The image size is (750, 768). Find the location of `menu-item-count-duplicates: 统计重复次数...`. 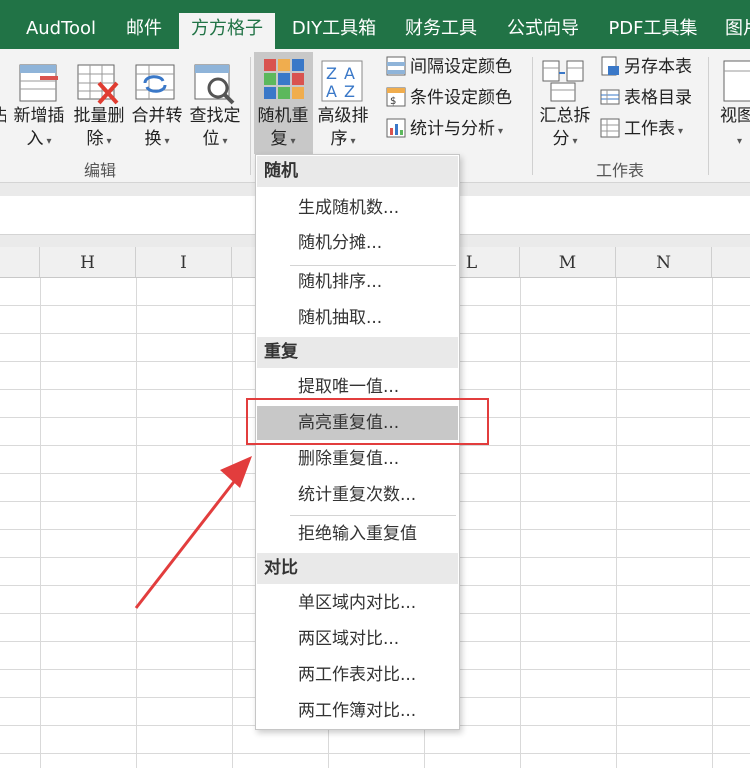

menu-item-count-duplicates: 统计重复次数... is located at coordinates (357, 495).